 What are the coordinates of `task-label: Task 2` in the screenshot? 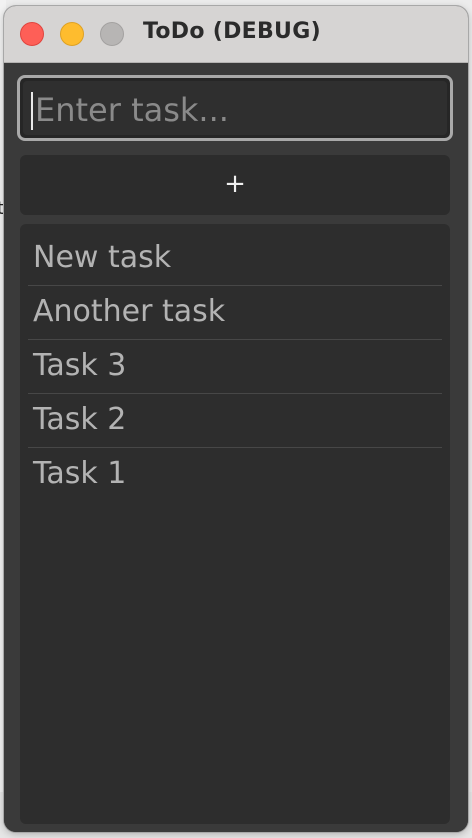 It's located at (80, 419).